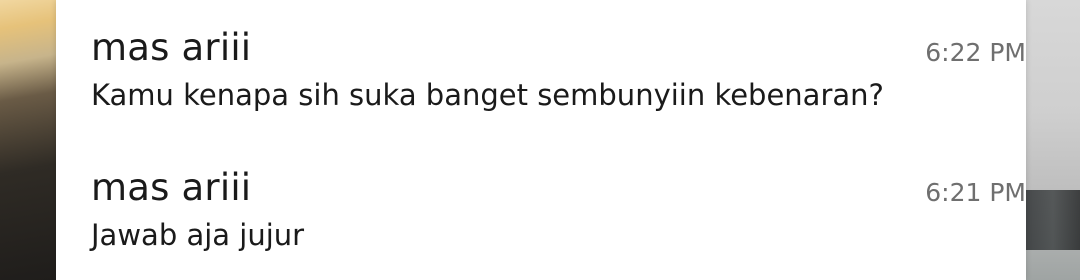 The height and width of the screenshot is (280, 1080). Describe the element at coordinates (975, 52) in the screenshot. I see `notification-time: 6:22 PM` at that location.